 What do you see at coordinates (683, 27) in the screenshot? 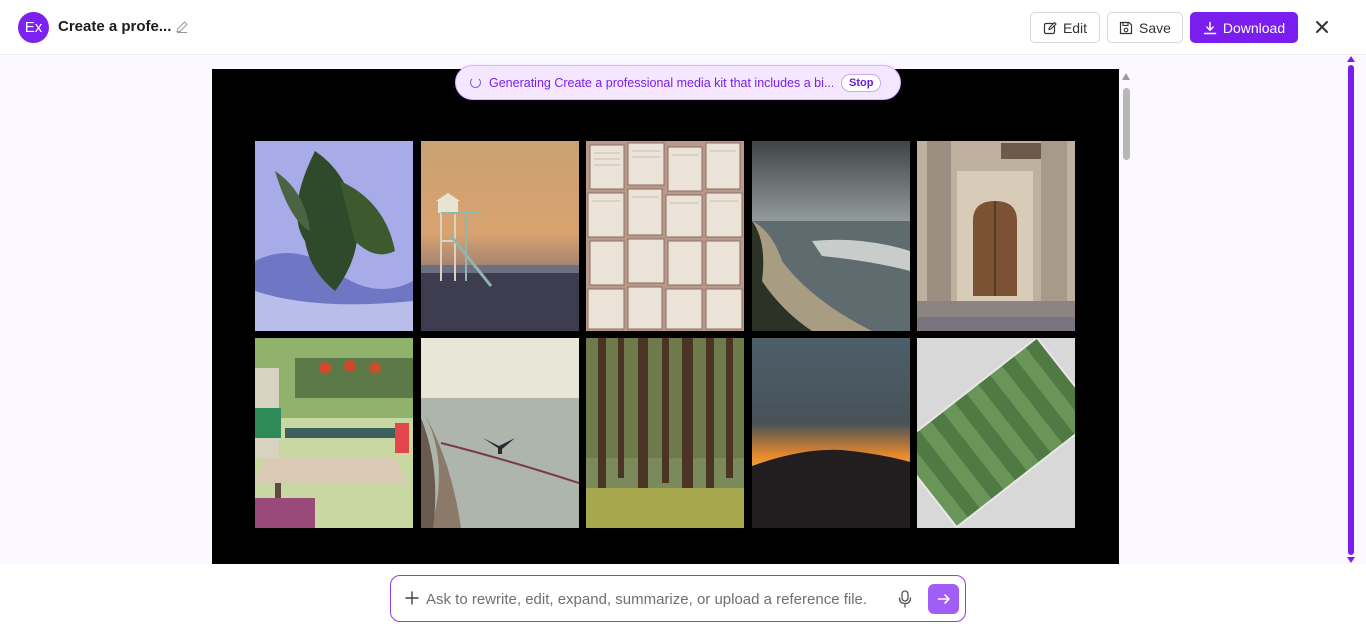
I see `top-bar: Ex Create a profe... Edit Save Download` at bounding box center [683, 27].